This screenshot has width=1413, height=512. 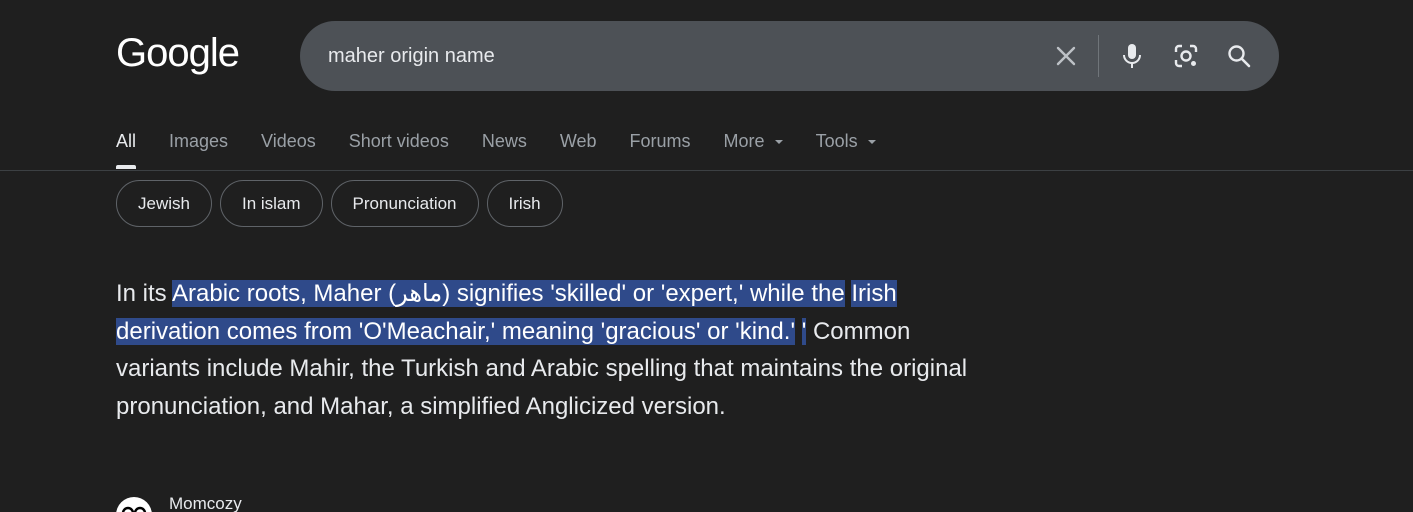 I want to click on tabs-divider, so click(x=706, y=170).